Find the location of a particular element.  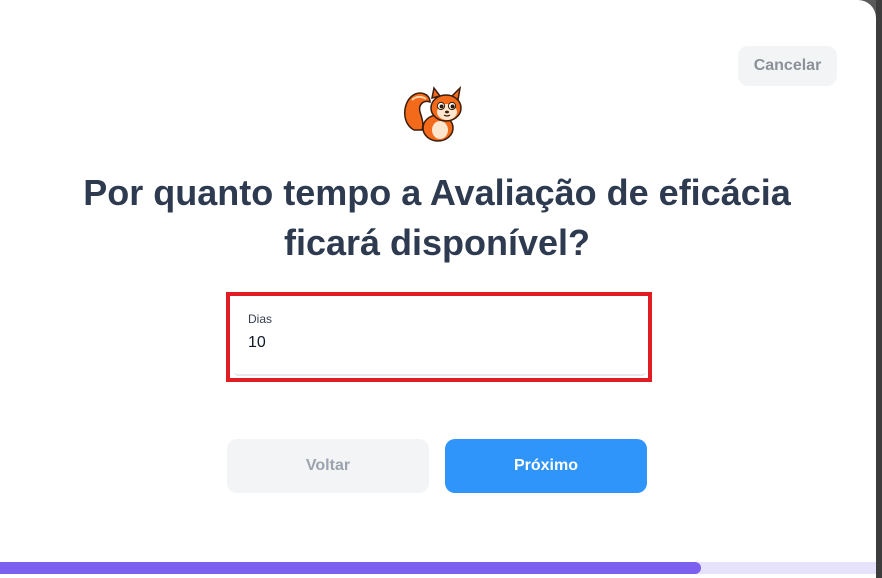

squirrel-mascot-icon is located at coordinates (433, 113).